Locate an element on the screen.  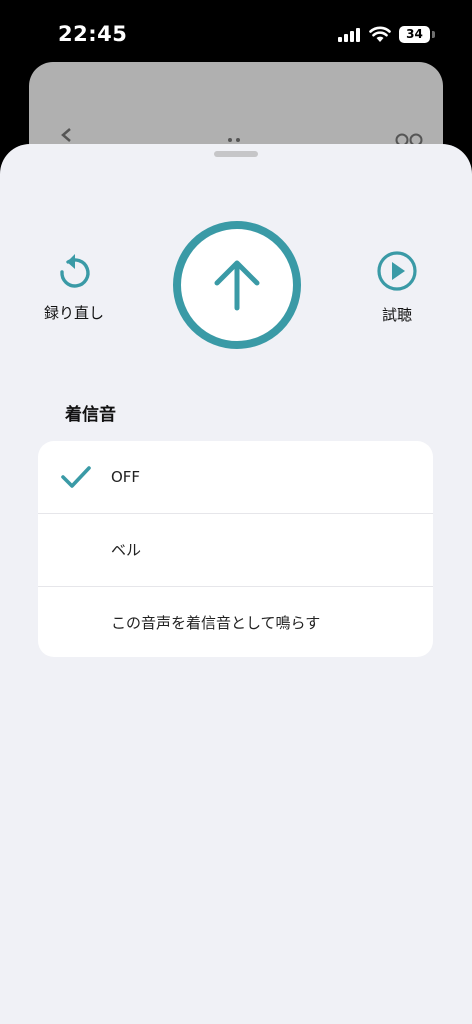
retake-button: 録り直し is located at coordinates (74, 286).